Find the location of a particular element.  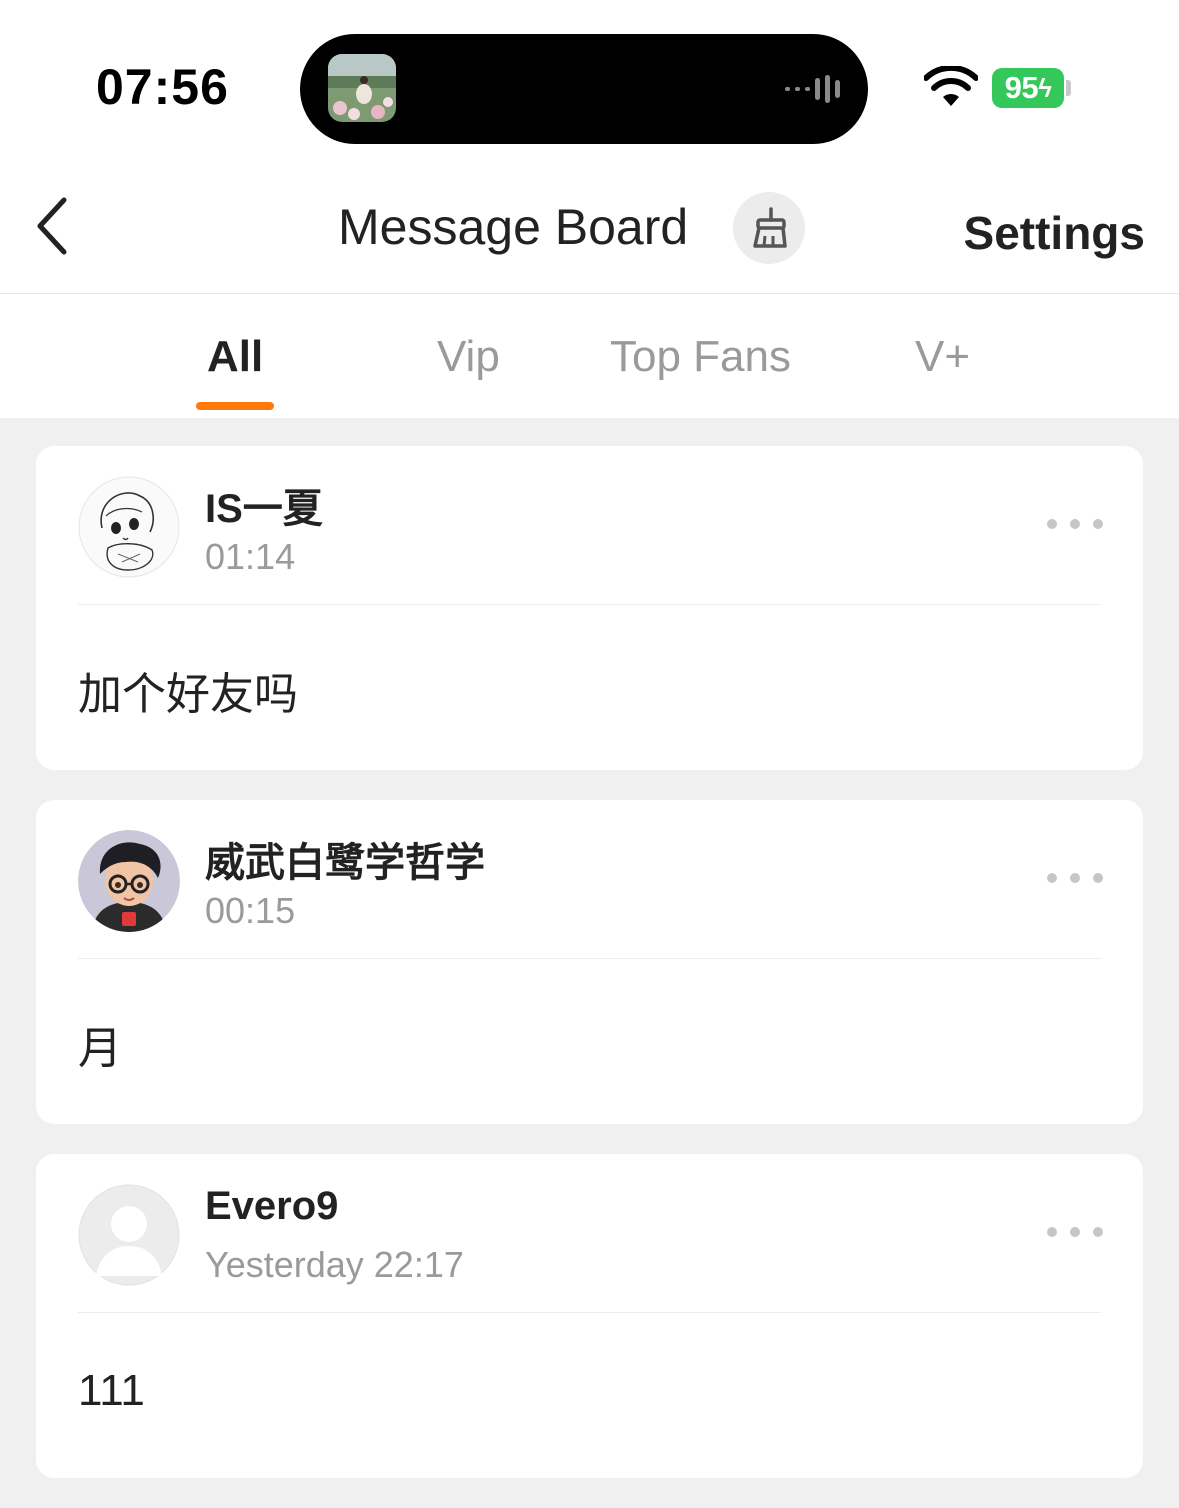

tab-top-fans: Top Fans is located at coordinates (700, 357).